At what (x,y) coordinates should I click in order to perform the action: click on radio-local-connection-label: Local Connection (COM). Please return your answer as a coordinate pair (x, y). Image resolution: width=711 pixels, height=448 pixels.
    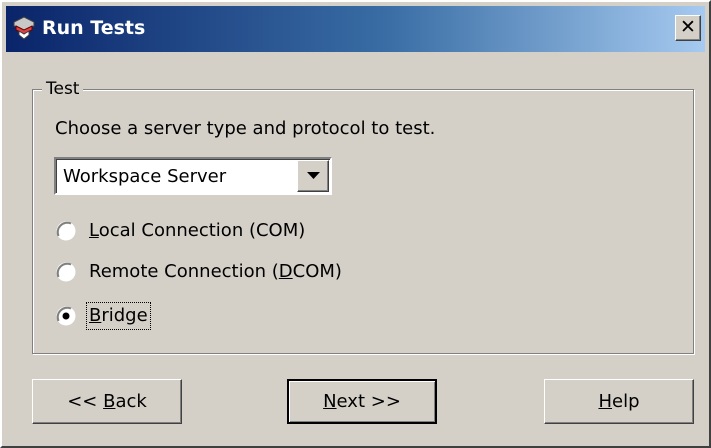
    Looking at the image, I should click on (197, 231).